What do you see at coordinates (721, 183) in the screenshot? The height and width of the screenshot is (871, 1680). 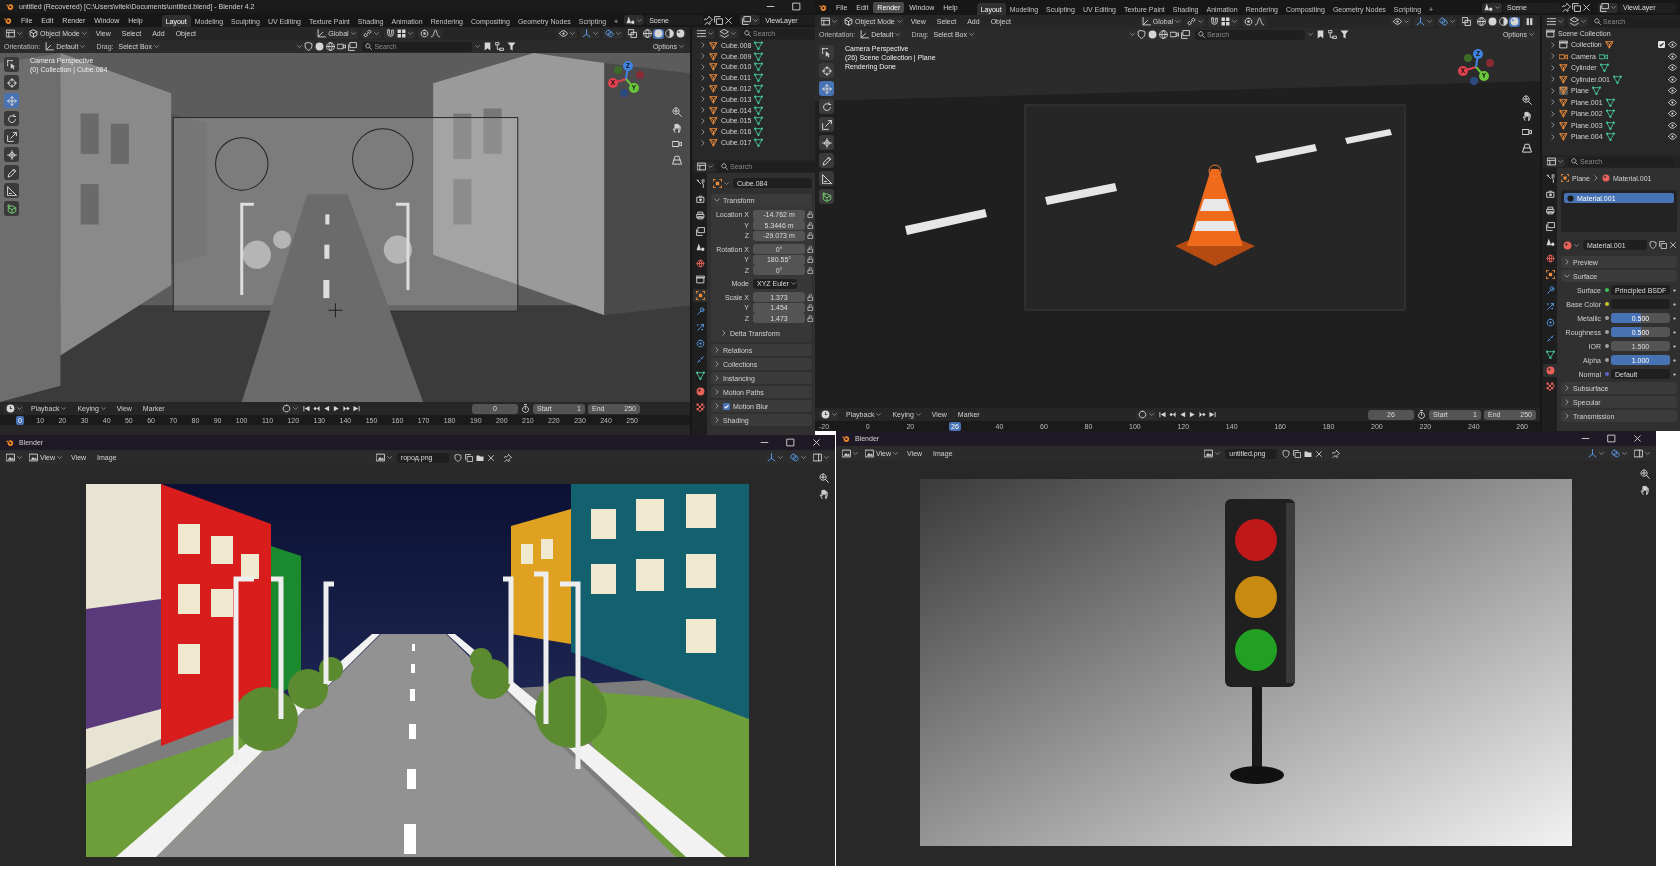 I see `object-type-dropdown` at bounding box center [721, 183].